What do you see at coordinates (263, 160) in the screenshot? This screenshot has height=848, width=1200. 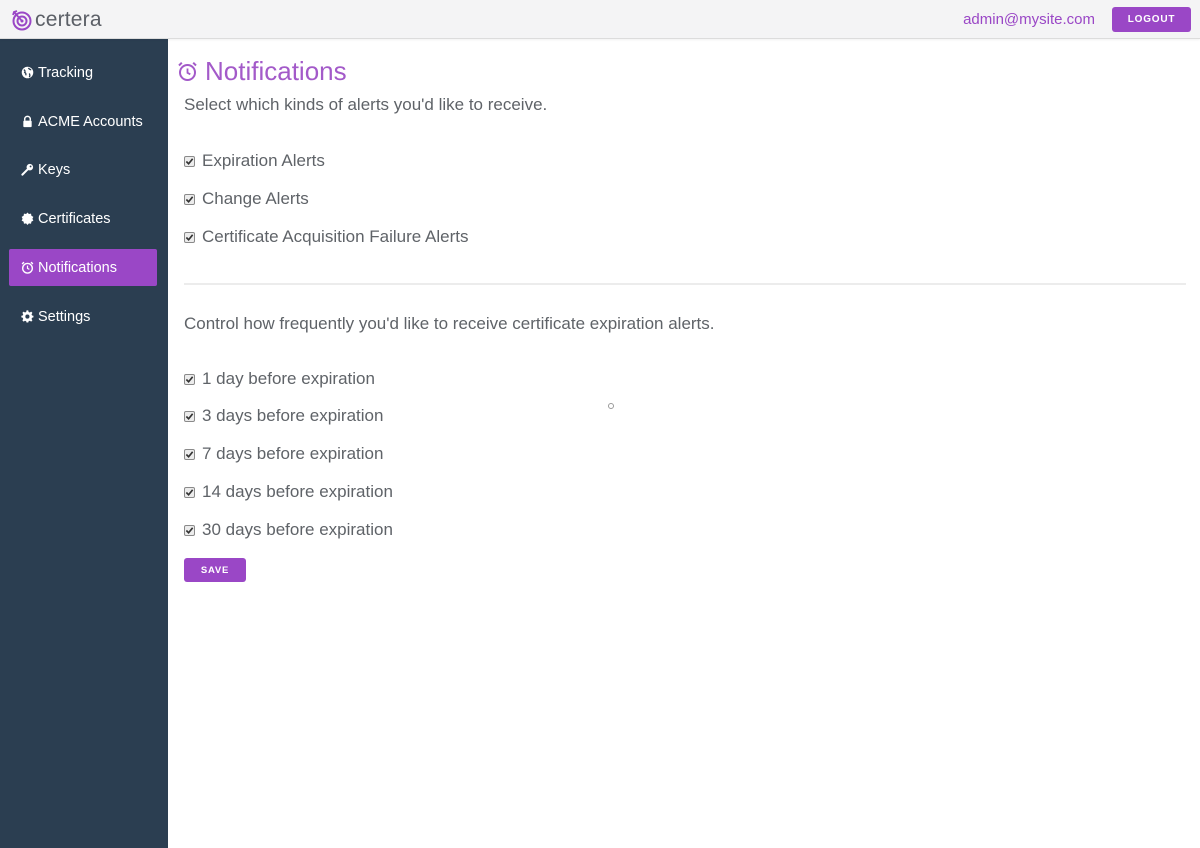 I see `checkbox-label: Expiration Alerts` at bounding box center [263, 160].